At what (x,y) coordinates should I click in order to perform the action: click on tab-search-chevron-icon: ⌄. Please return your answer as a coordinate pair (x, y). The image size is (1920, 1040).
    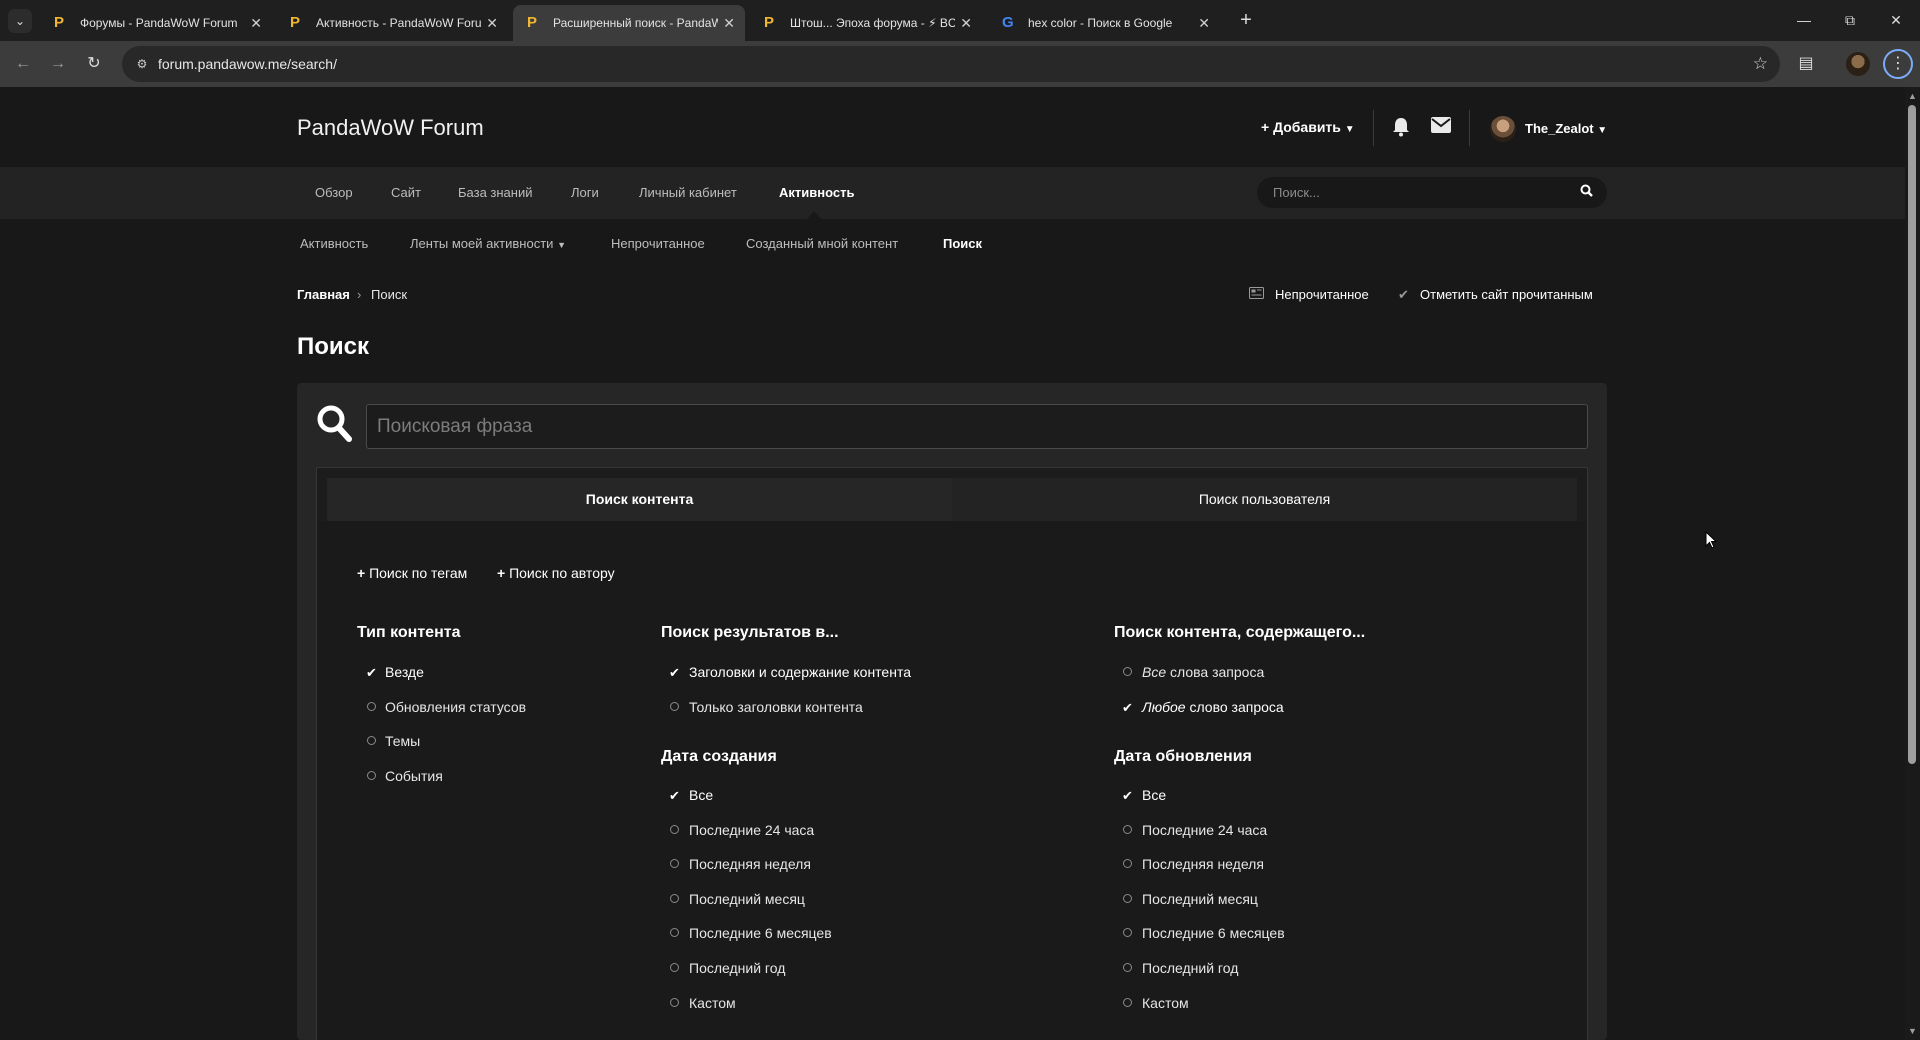
    Looking at the image, I should click on (20, 21).